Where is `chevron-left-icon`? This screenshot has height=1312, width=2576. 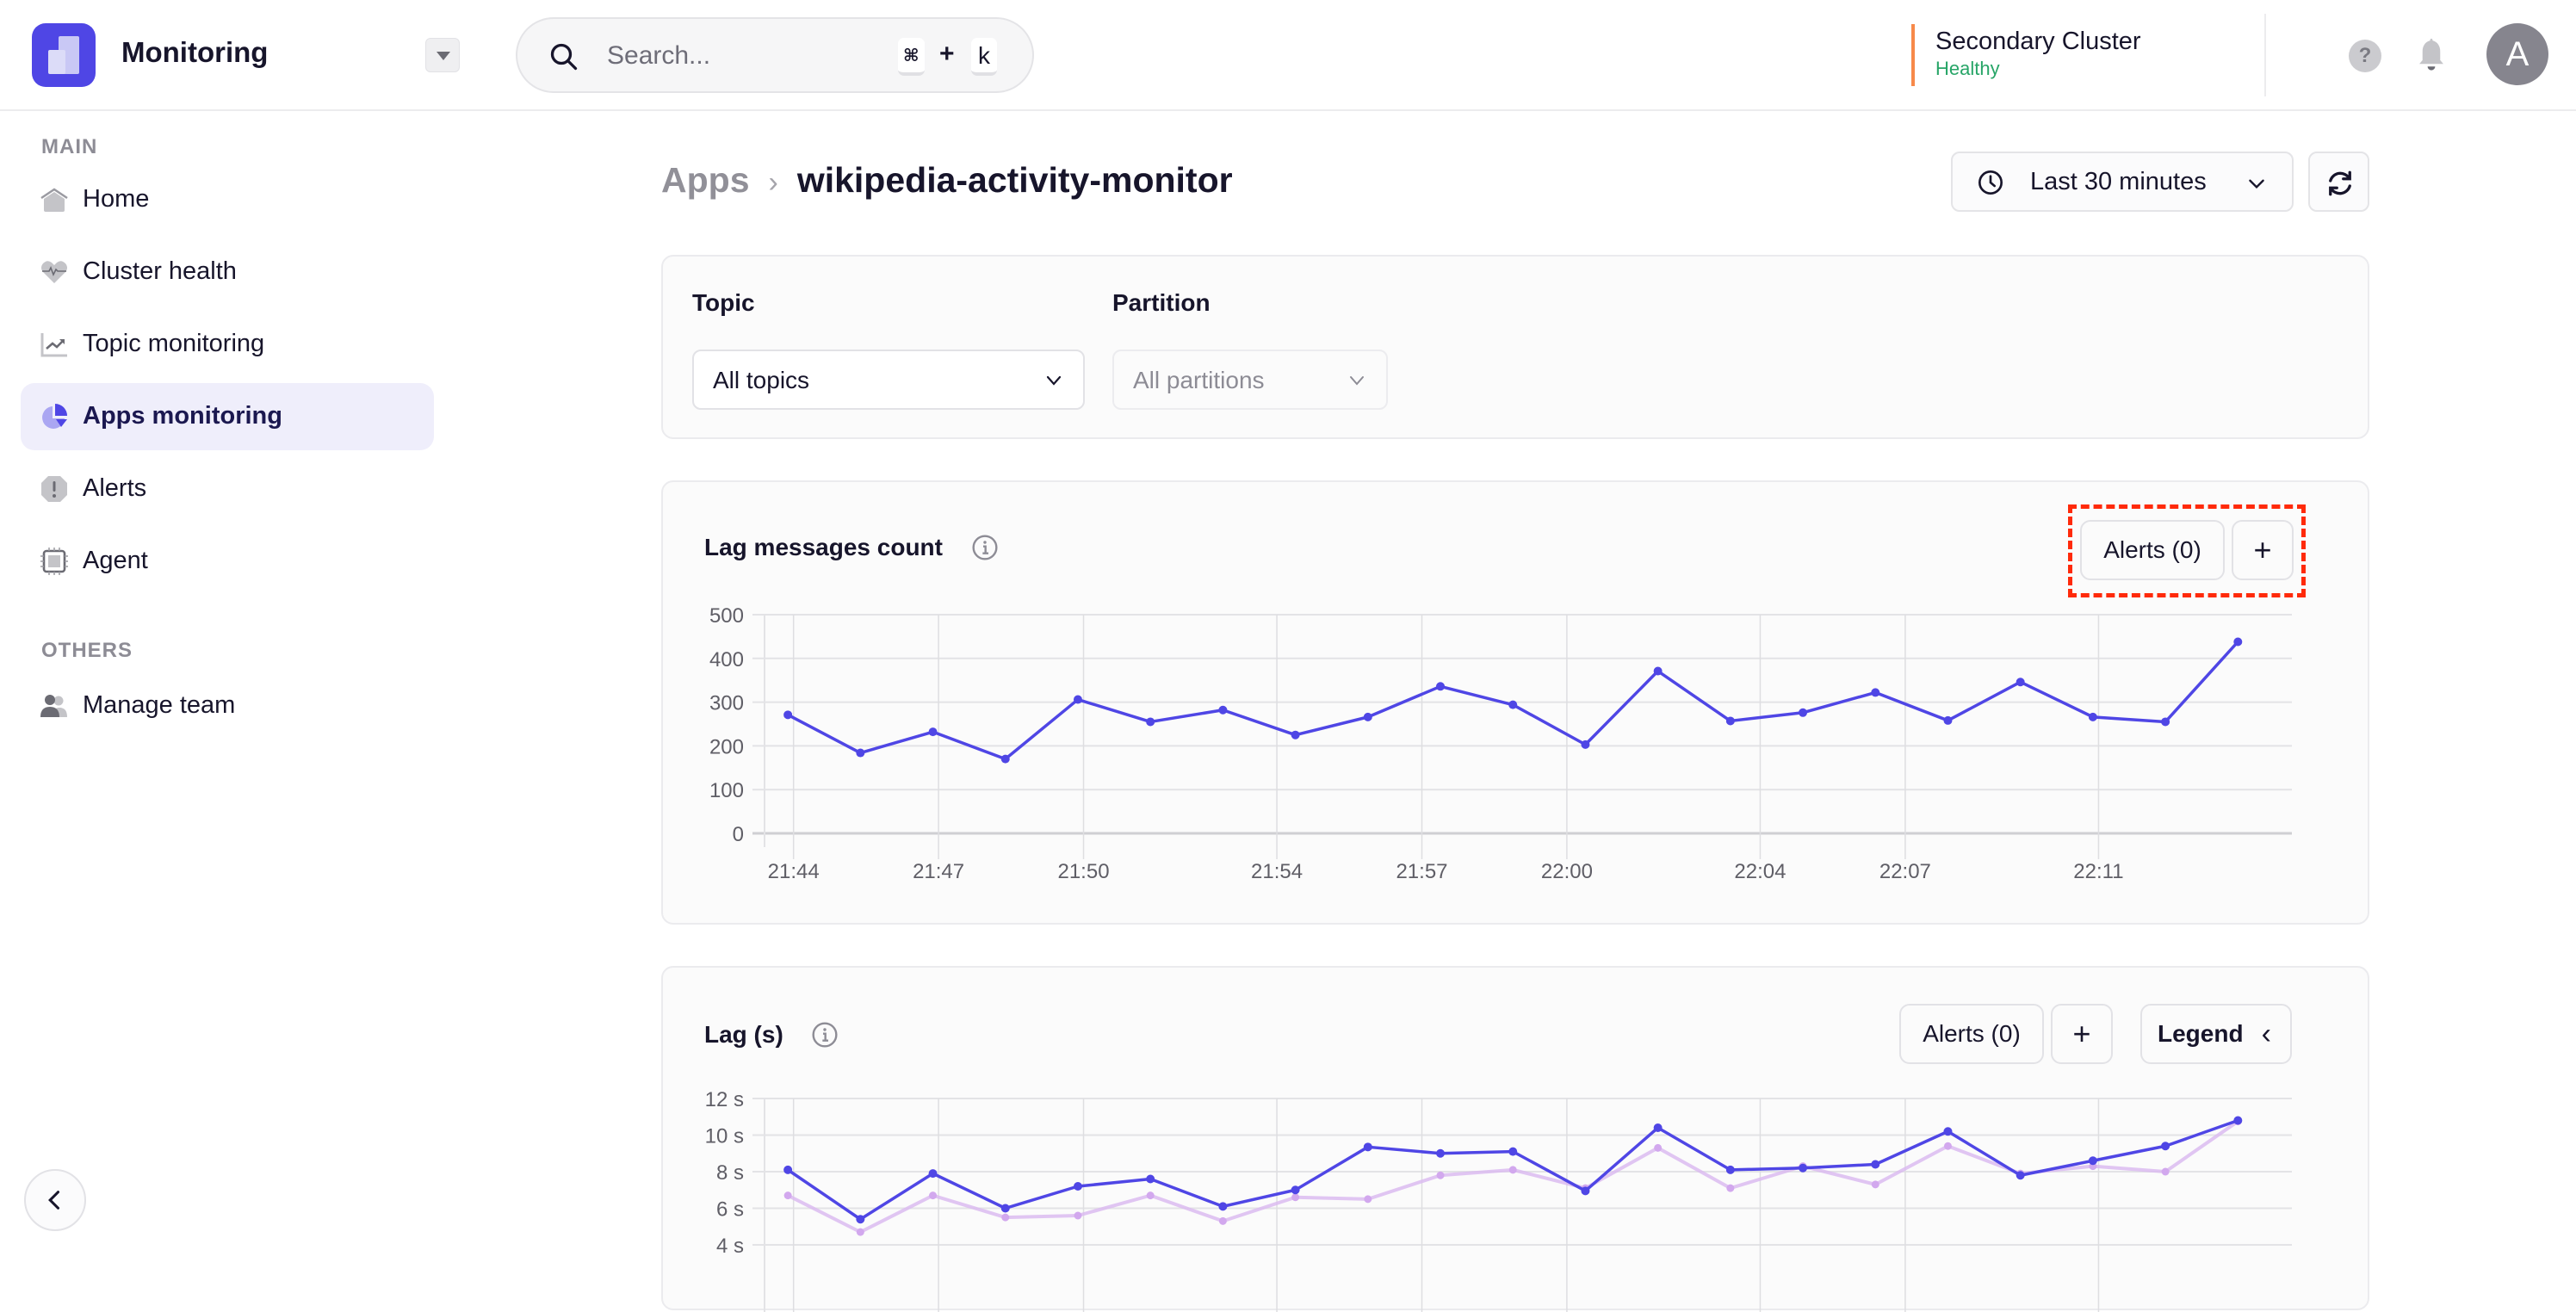 chevron-left-icon is located at coordinates (54, 1200).